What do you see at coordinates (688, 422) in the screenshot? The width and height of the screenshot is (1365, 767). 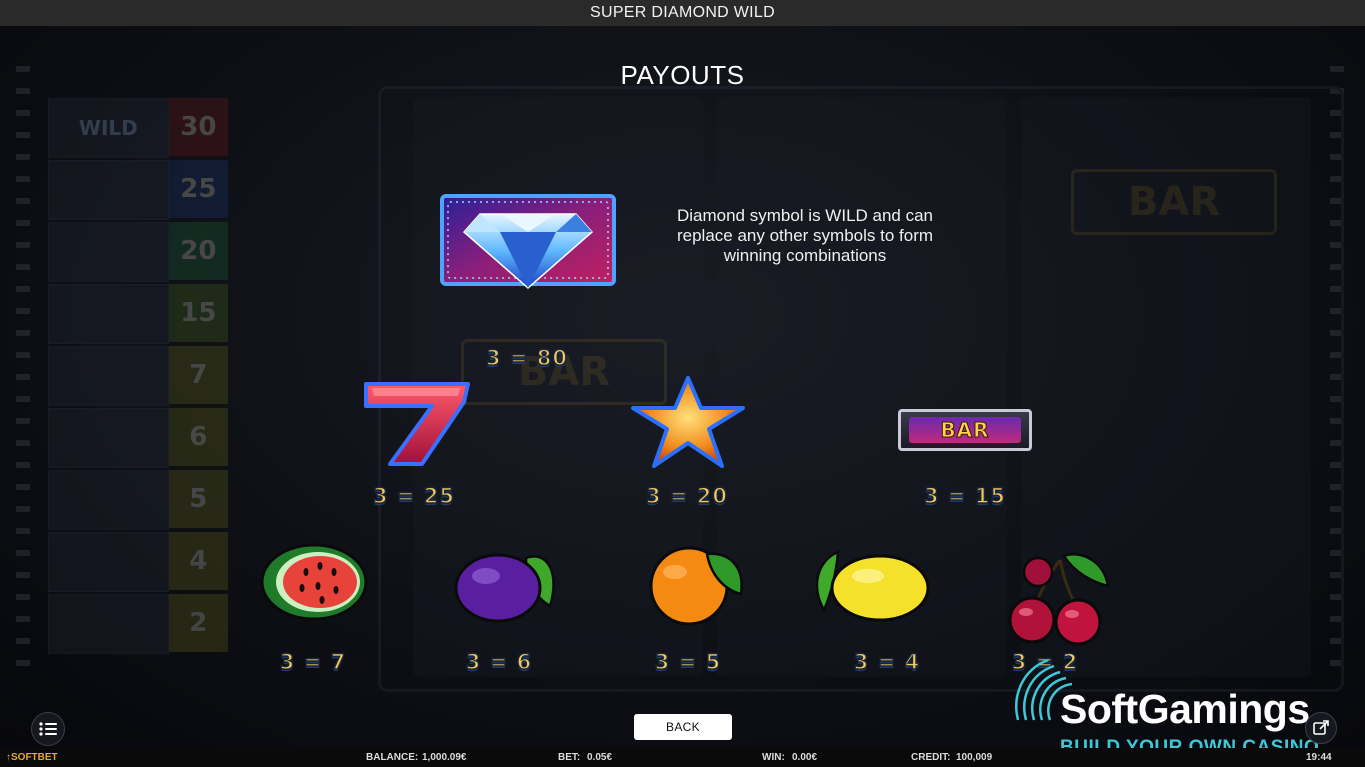 I see `star-icon` at bounding box center [688, 422].